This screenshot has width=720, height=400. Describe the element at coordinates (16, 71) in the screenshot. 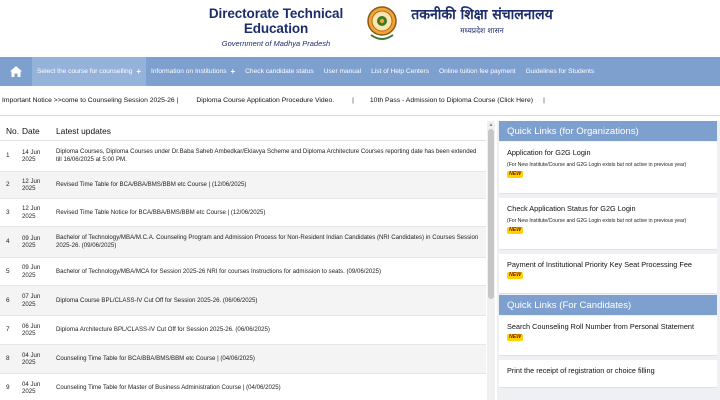

I see `home-icon` at that location.